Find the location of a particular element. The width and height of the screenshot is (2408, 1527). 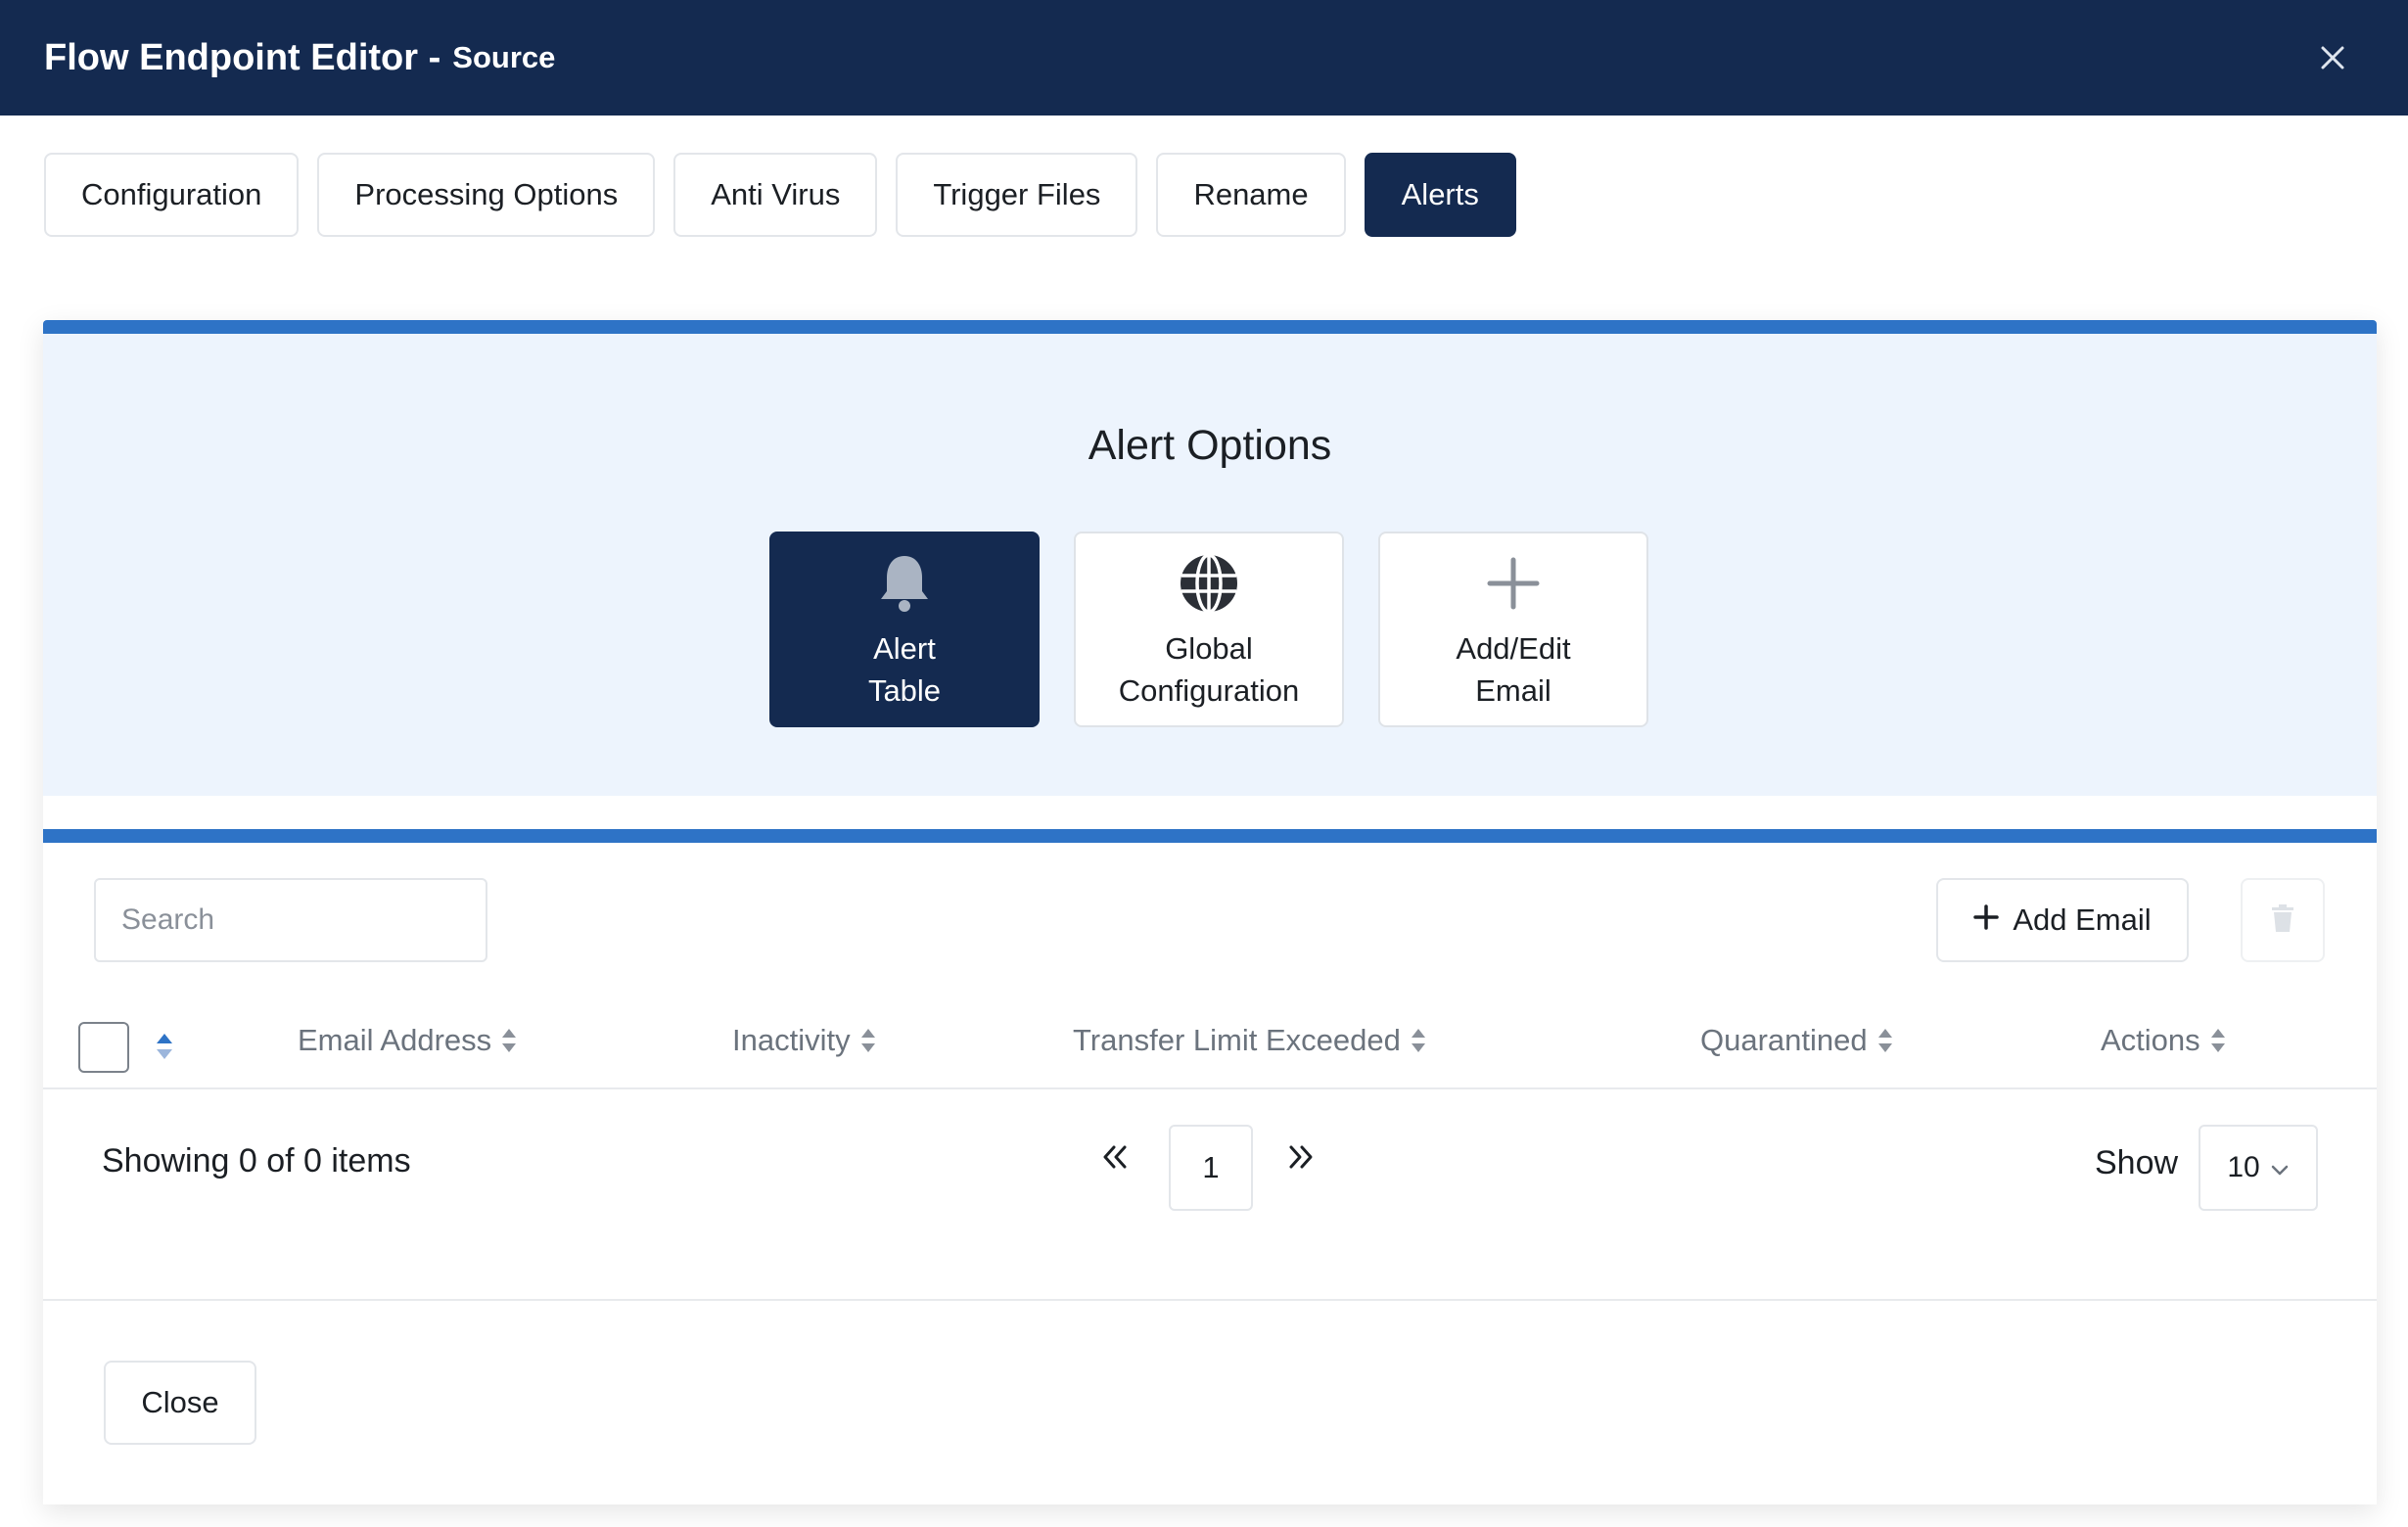

modal-subtitle: Source is located at coordinates (504, 57).